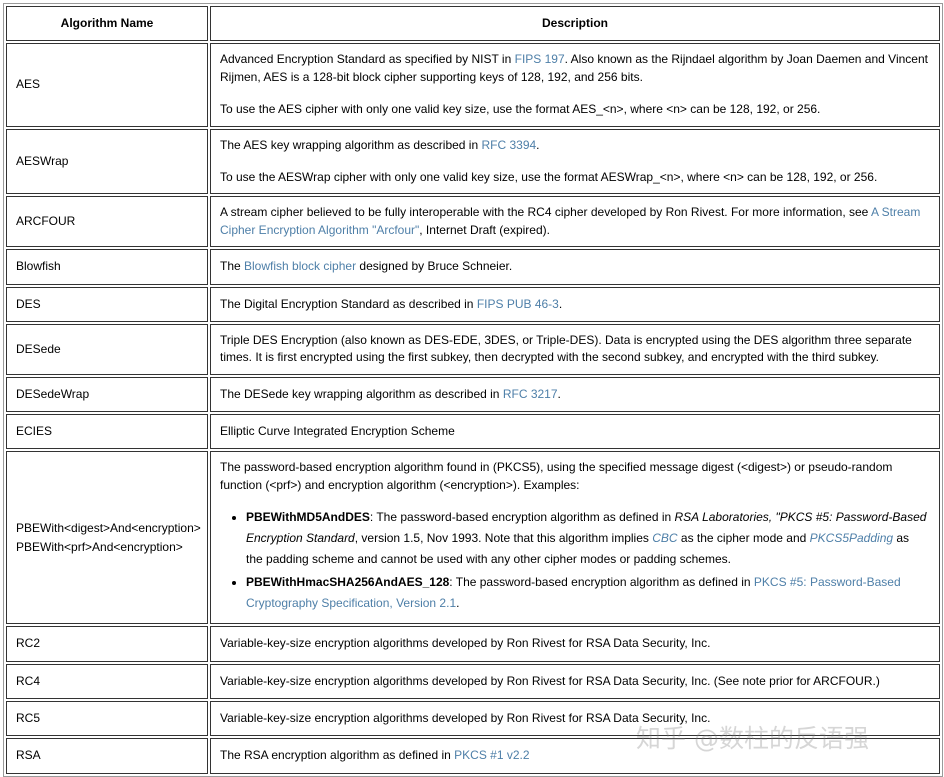 The height and width of the screenshot is (777, 944). What do you see at coordinates (508, 145) in the screenshot?
I see `description-link: RFC 3394` at bounding box center [508, 145].